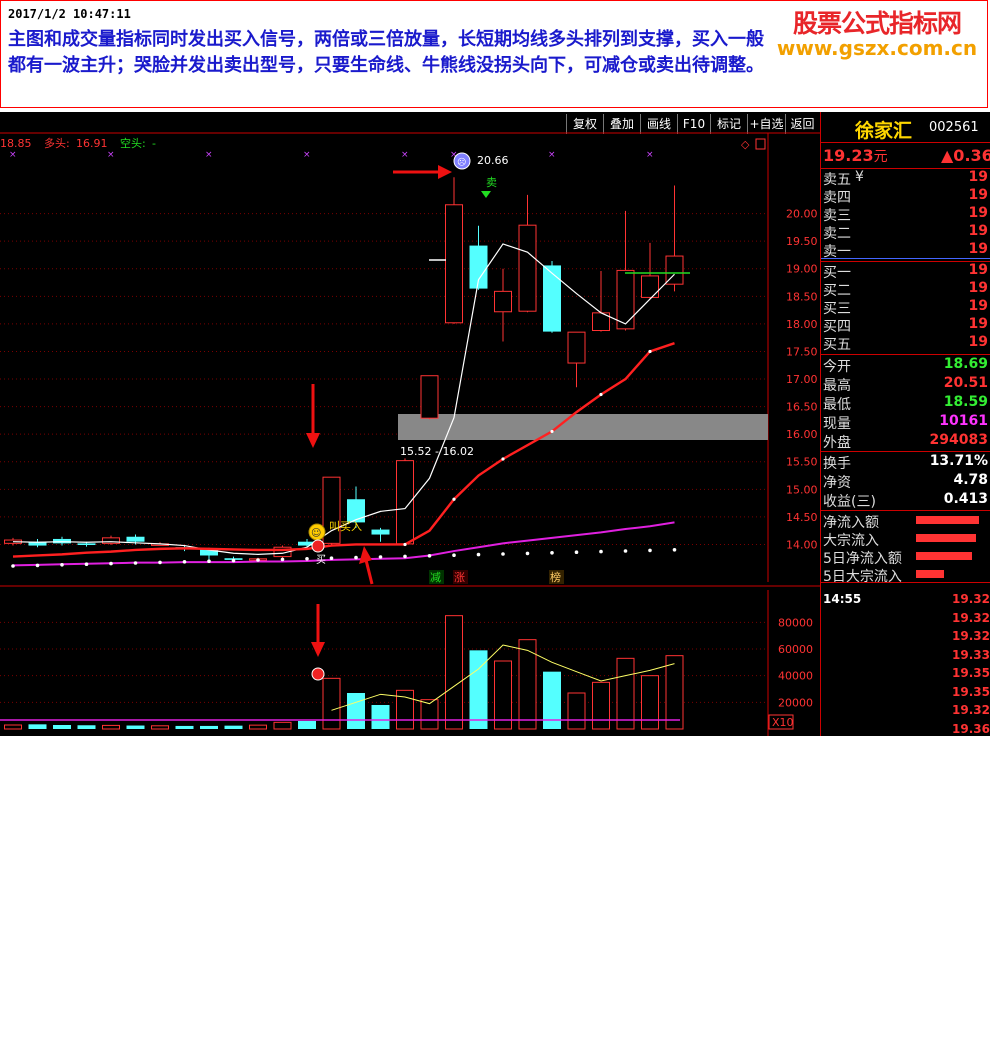 This screenshot has height=1048, width=990. I want to click on price-tick-label: 17.00, so click(802, 379).